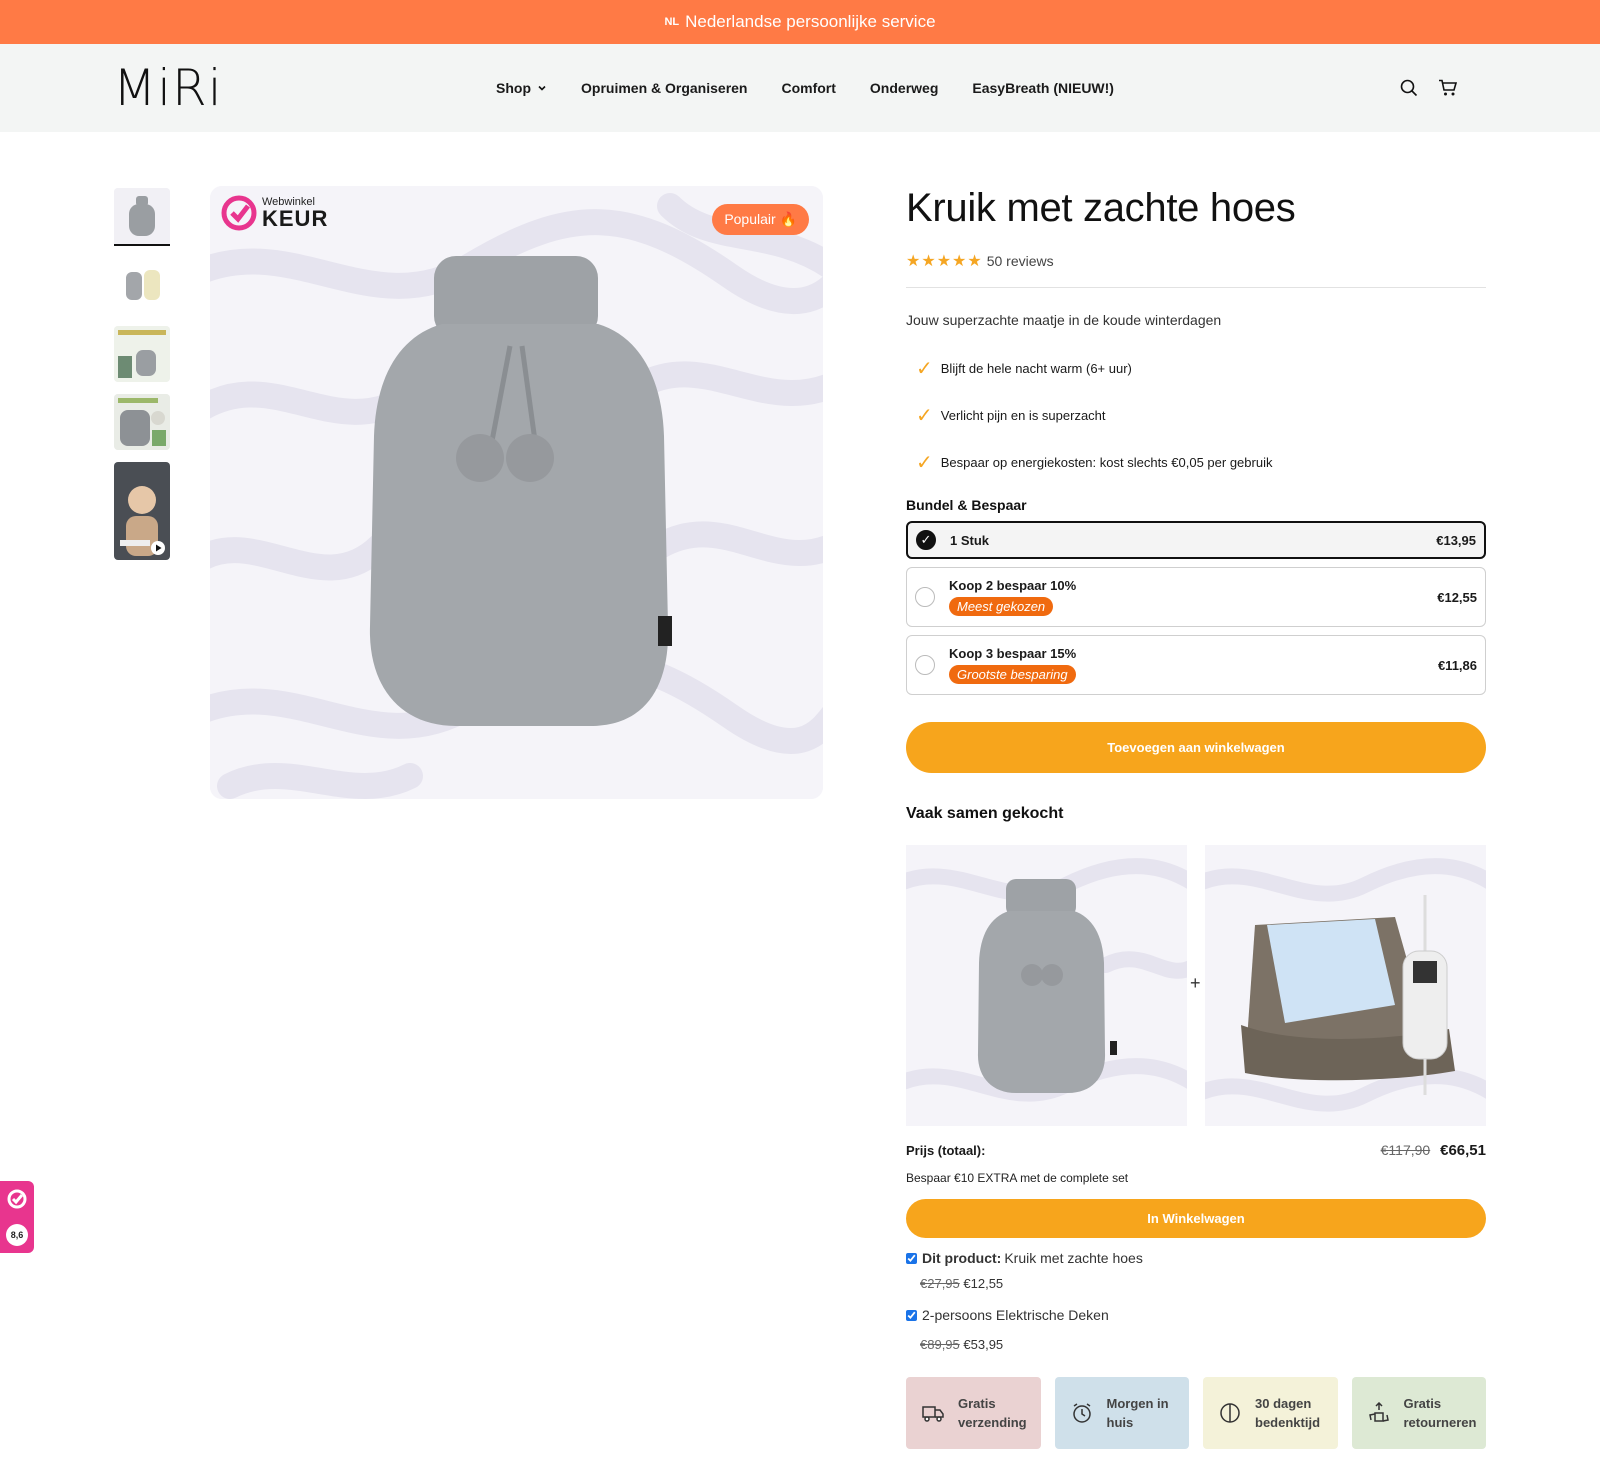 This screenshot has width=1600, height=1476. I want to click on bundle-title: Bundel & Bespaar, so click(966, 505).